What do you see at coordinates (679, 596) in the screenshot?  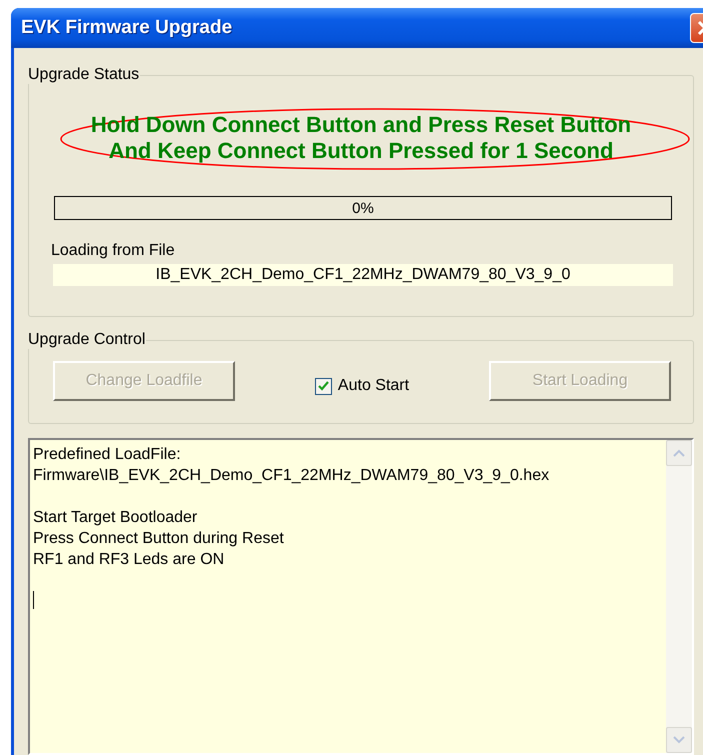 I see `scrollbar` at bounding box center [679, 596].